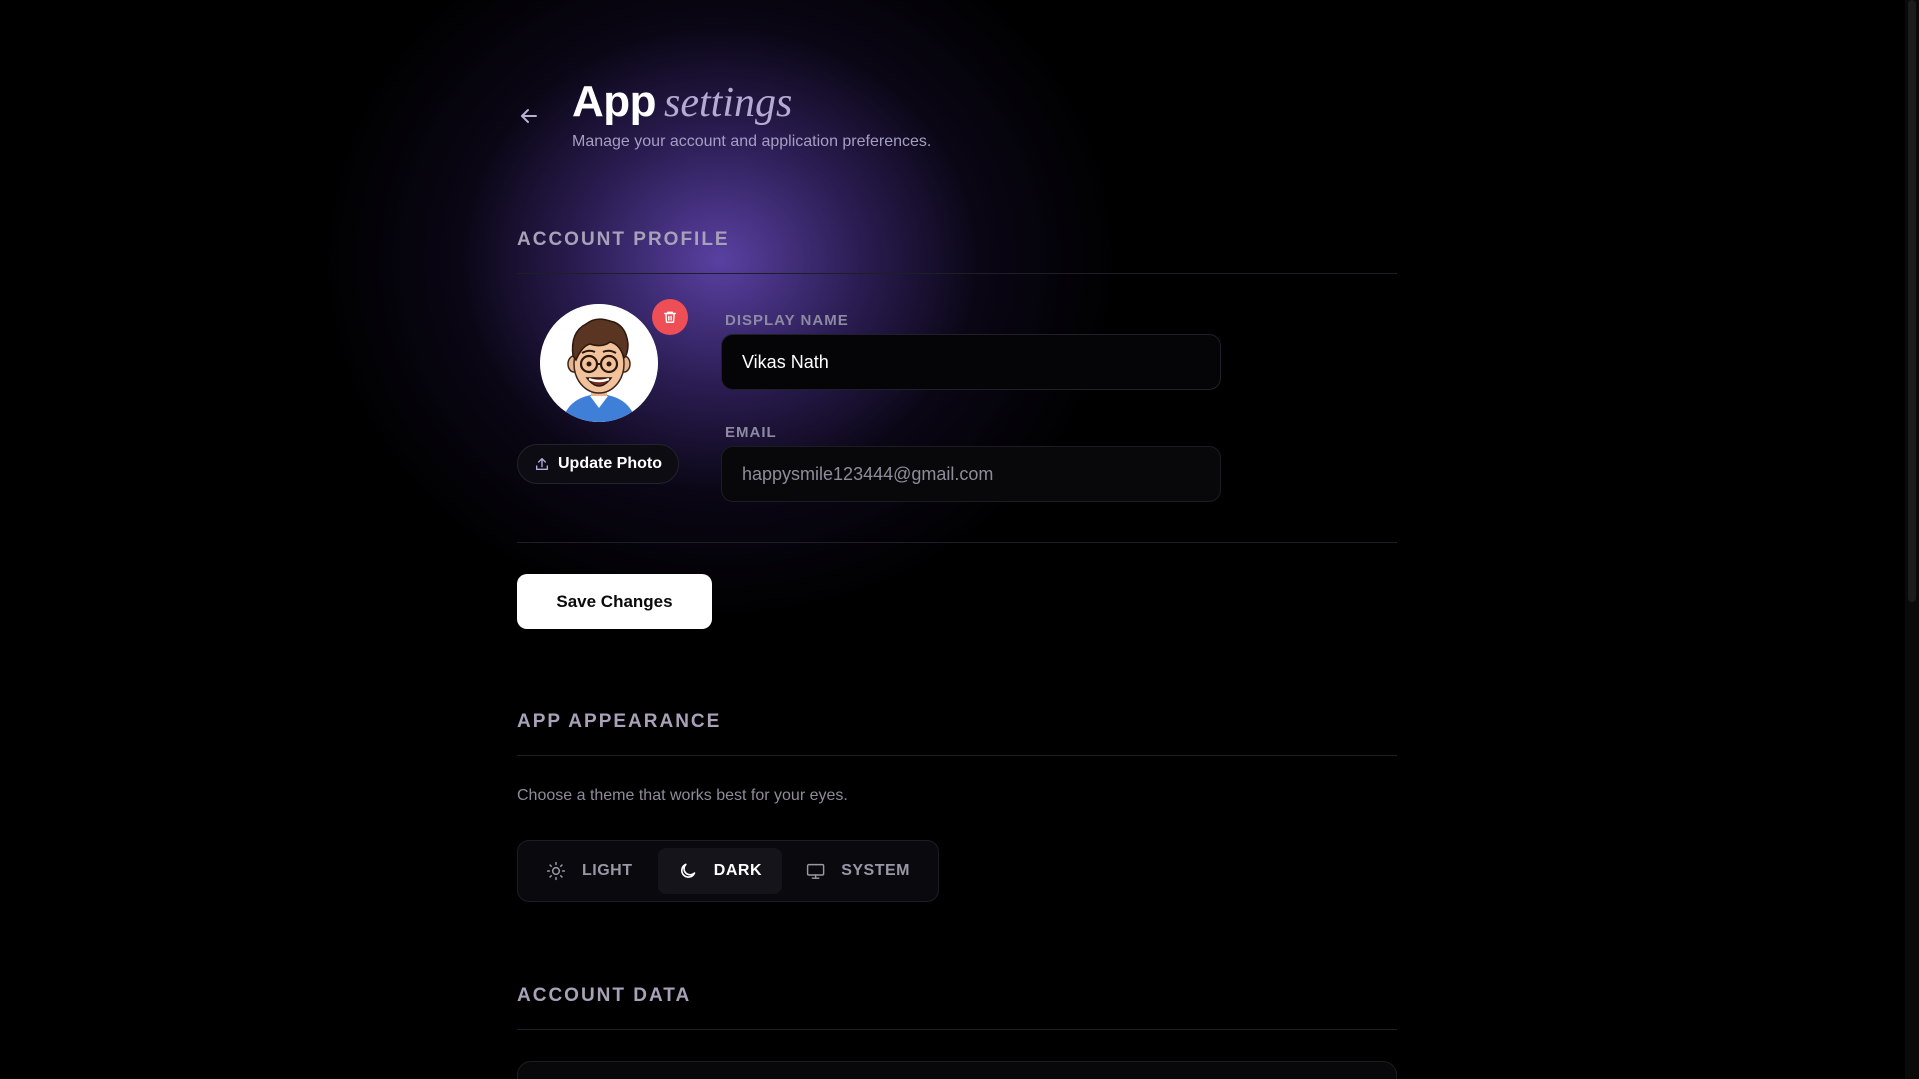 This screenshot has height=1079, width=1919. I want to click on delete-photo-button, so click(670, 317).